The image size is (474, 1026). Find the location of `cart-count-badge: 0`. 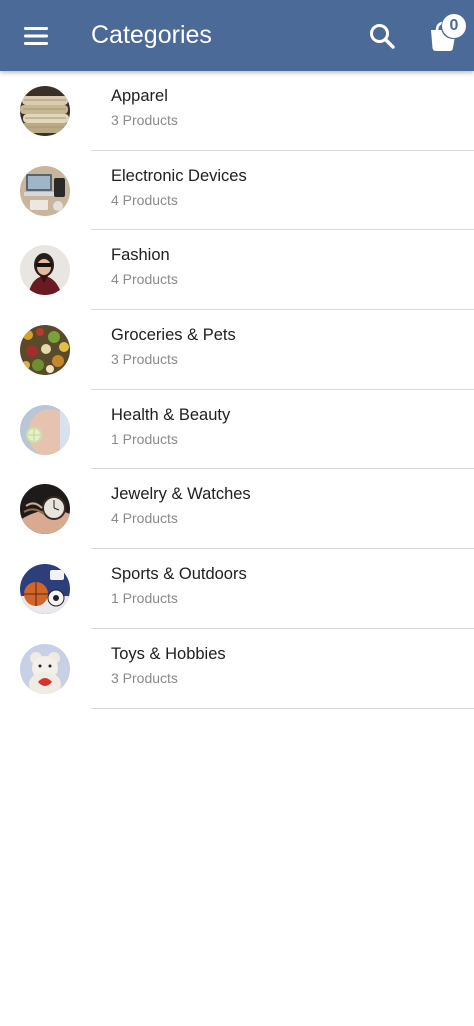

cart-count-badge: 0 is located at coordinates (454, 26).